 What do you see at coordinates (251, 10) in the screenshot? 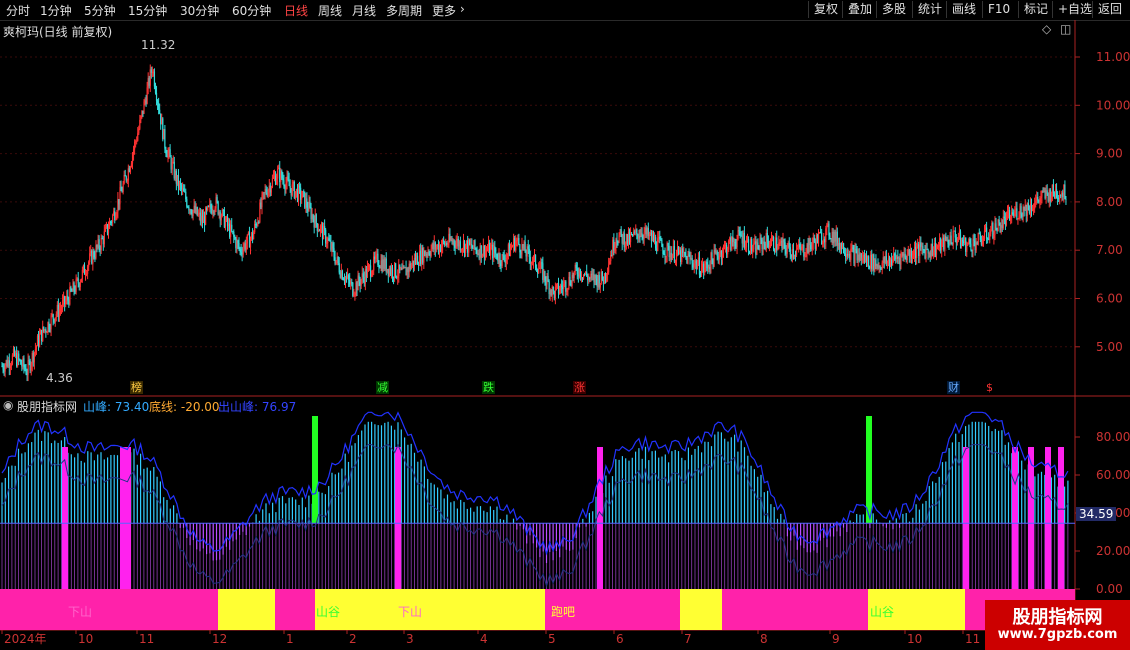
I see `tf-60min: 60分钟` at bounding box center [251, 10].